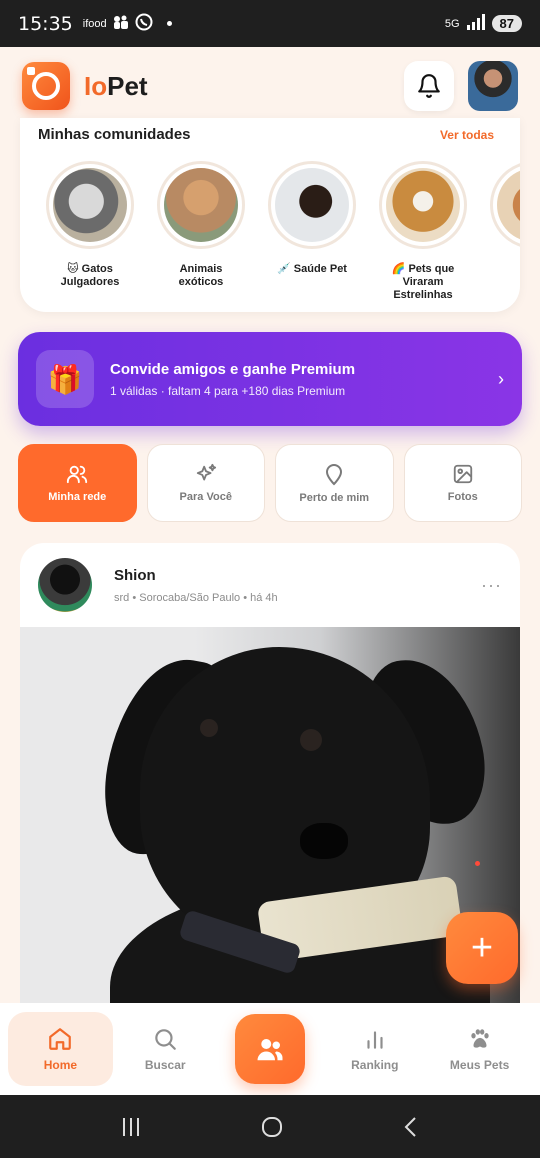  I want to click on bottom-navigation: Home Buscar Ranking Meus Pets, so click(270, 1049).